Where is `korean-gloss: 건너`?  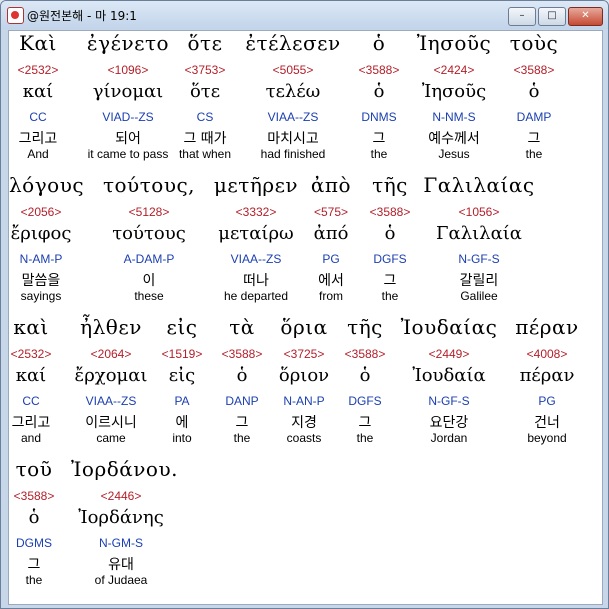
korean-gloss: 건너 is located at coordinates (547, 423).